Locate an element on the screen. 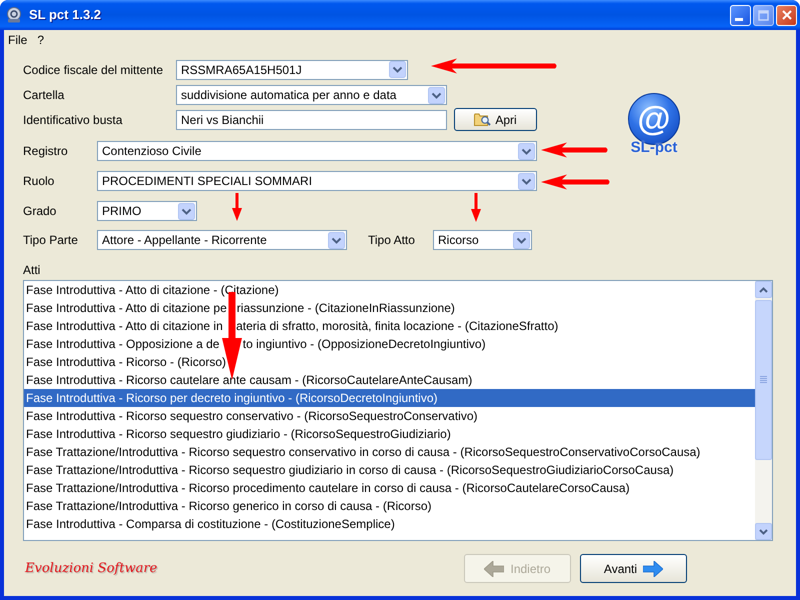  list-label: Atti is located at coordinates (31, 270).